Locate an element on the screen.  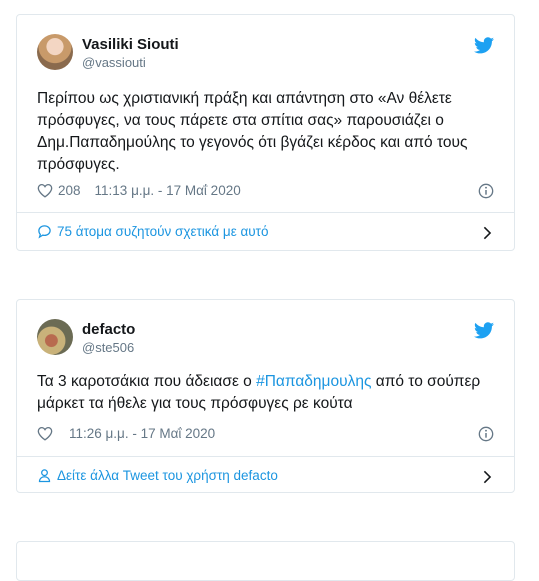
timestamp: 11:26 μ.μ. - 17 Μαΐ 2020 is located at coordinates (142, 433).